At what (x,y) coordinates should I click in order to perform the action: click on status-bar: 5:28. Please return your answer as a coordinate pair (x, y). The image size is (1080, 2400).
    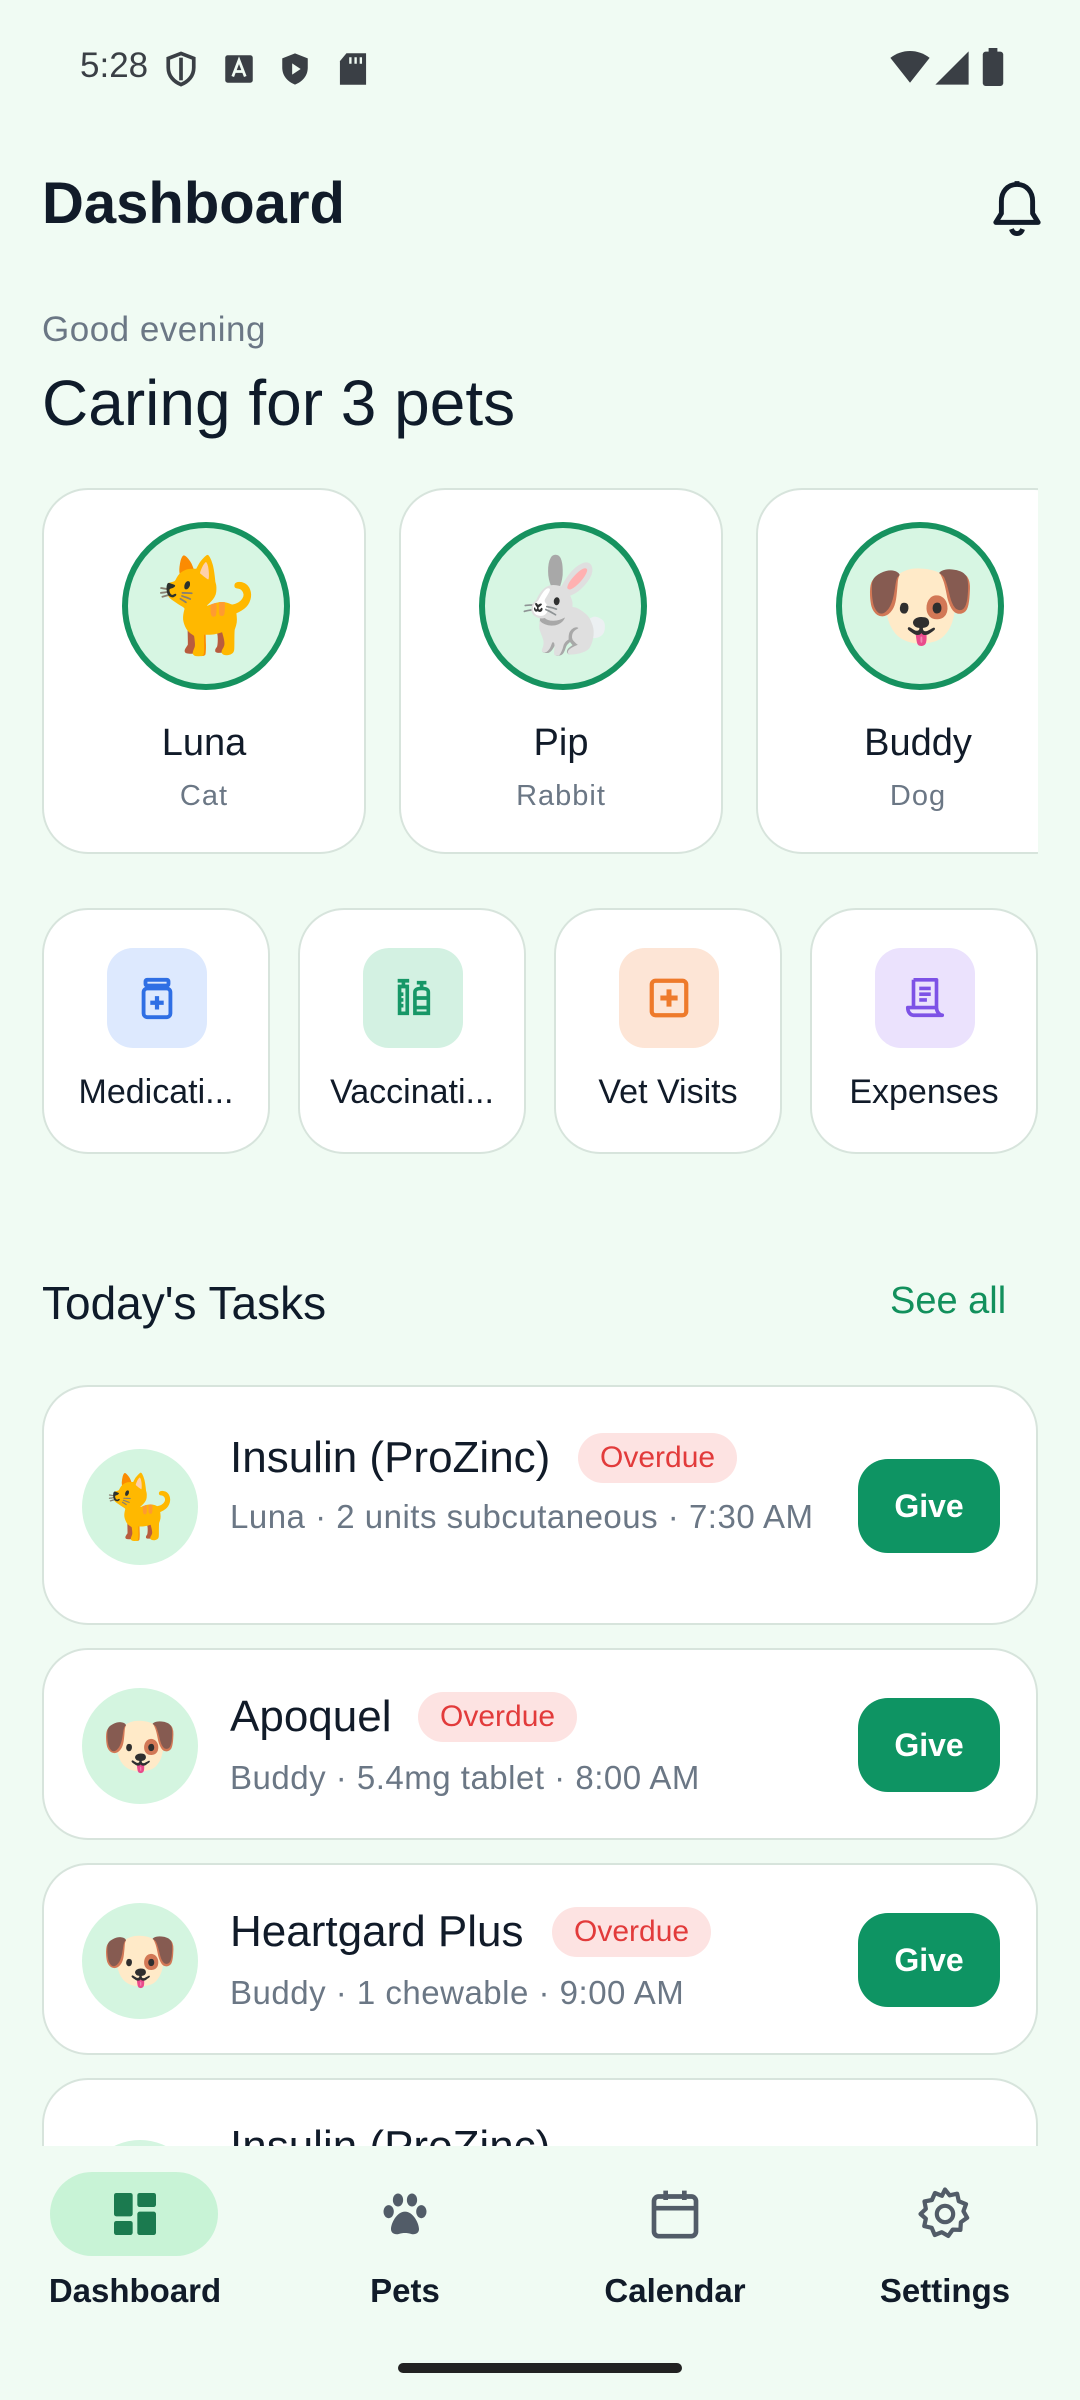
    Looking at the image, I should click on (540, 65).